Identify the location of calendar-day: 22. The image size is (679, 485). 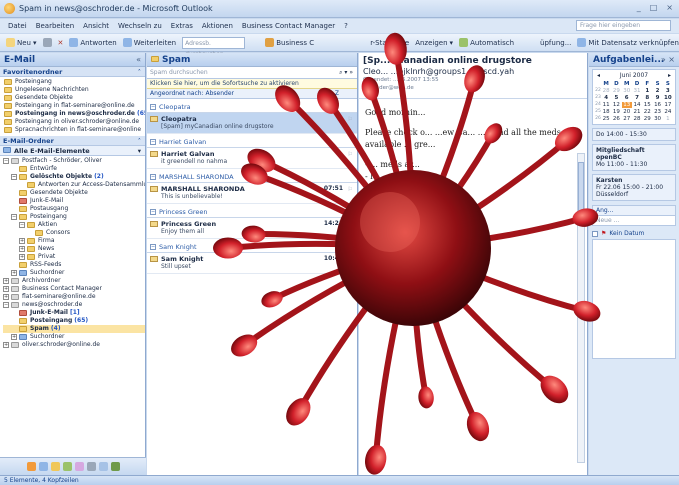
(647, 112).